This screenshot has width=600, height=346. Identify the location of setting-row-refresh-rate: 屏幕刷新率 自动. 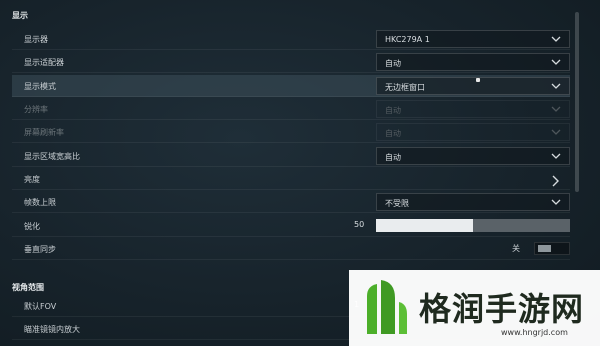
(291, 132).